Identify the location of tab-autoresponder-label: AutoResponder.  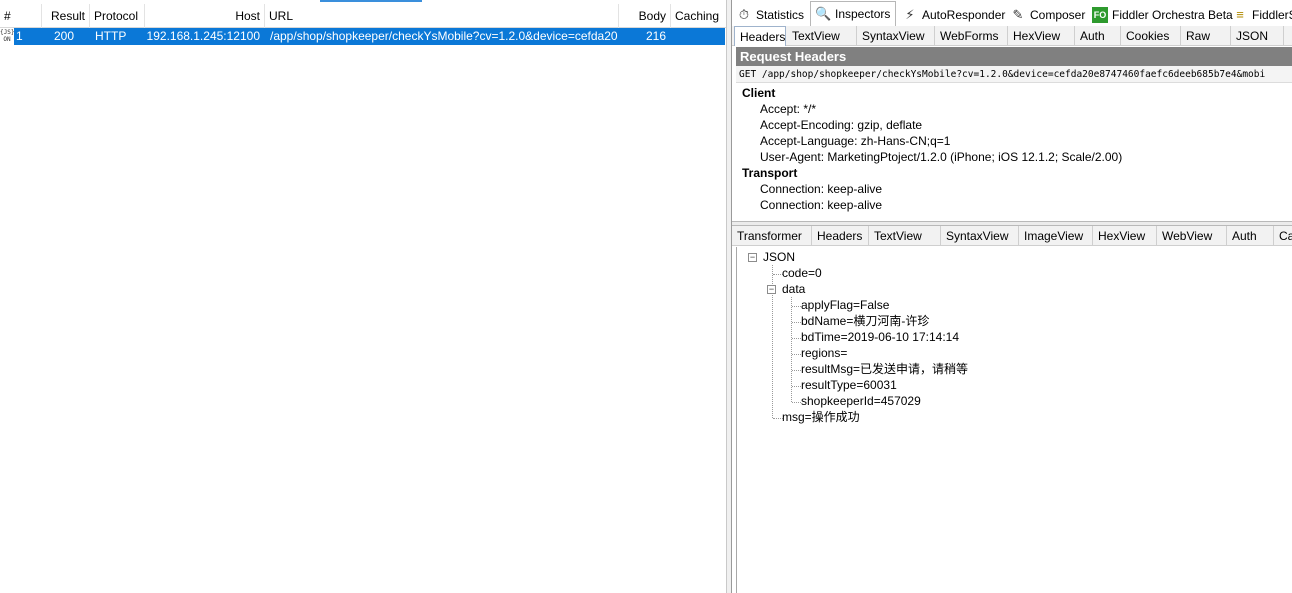
(964, 15).